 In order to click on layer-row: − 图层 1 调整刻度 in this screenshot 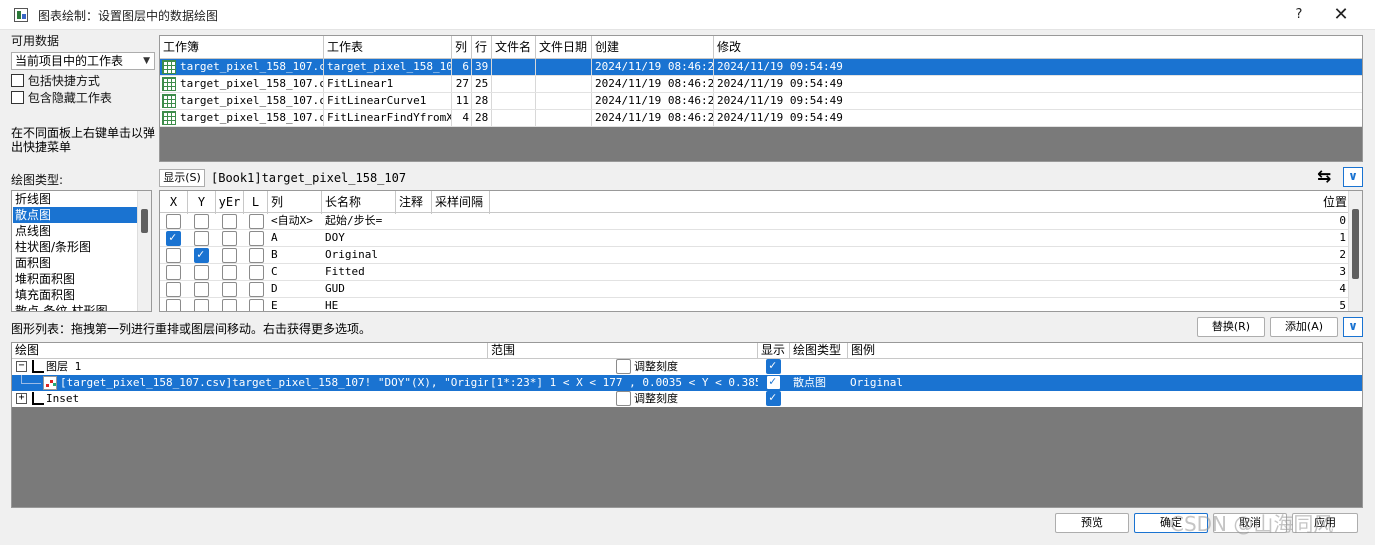, I will do `click(687, 366)`.